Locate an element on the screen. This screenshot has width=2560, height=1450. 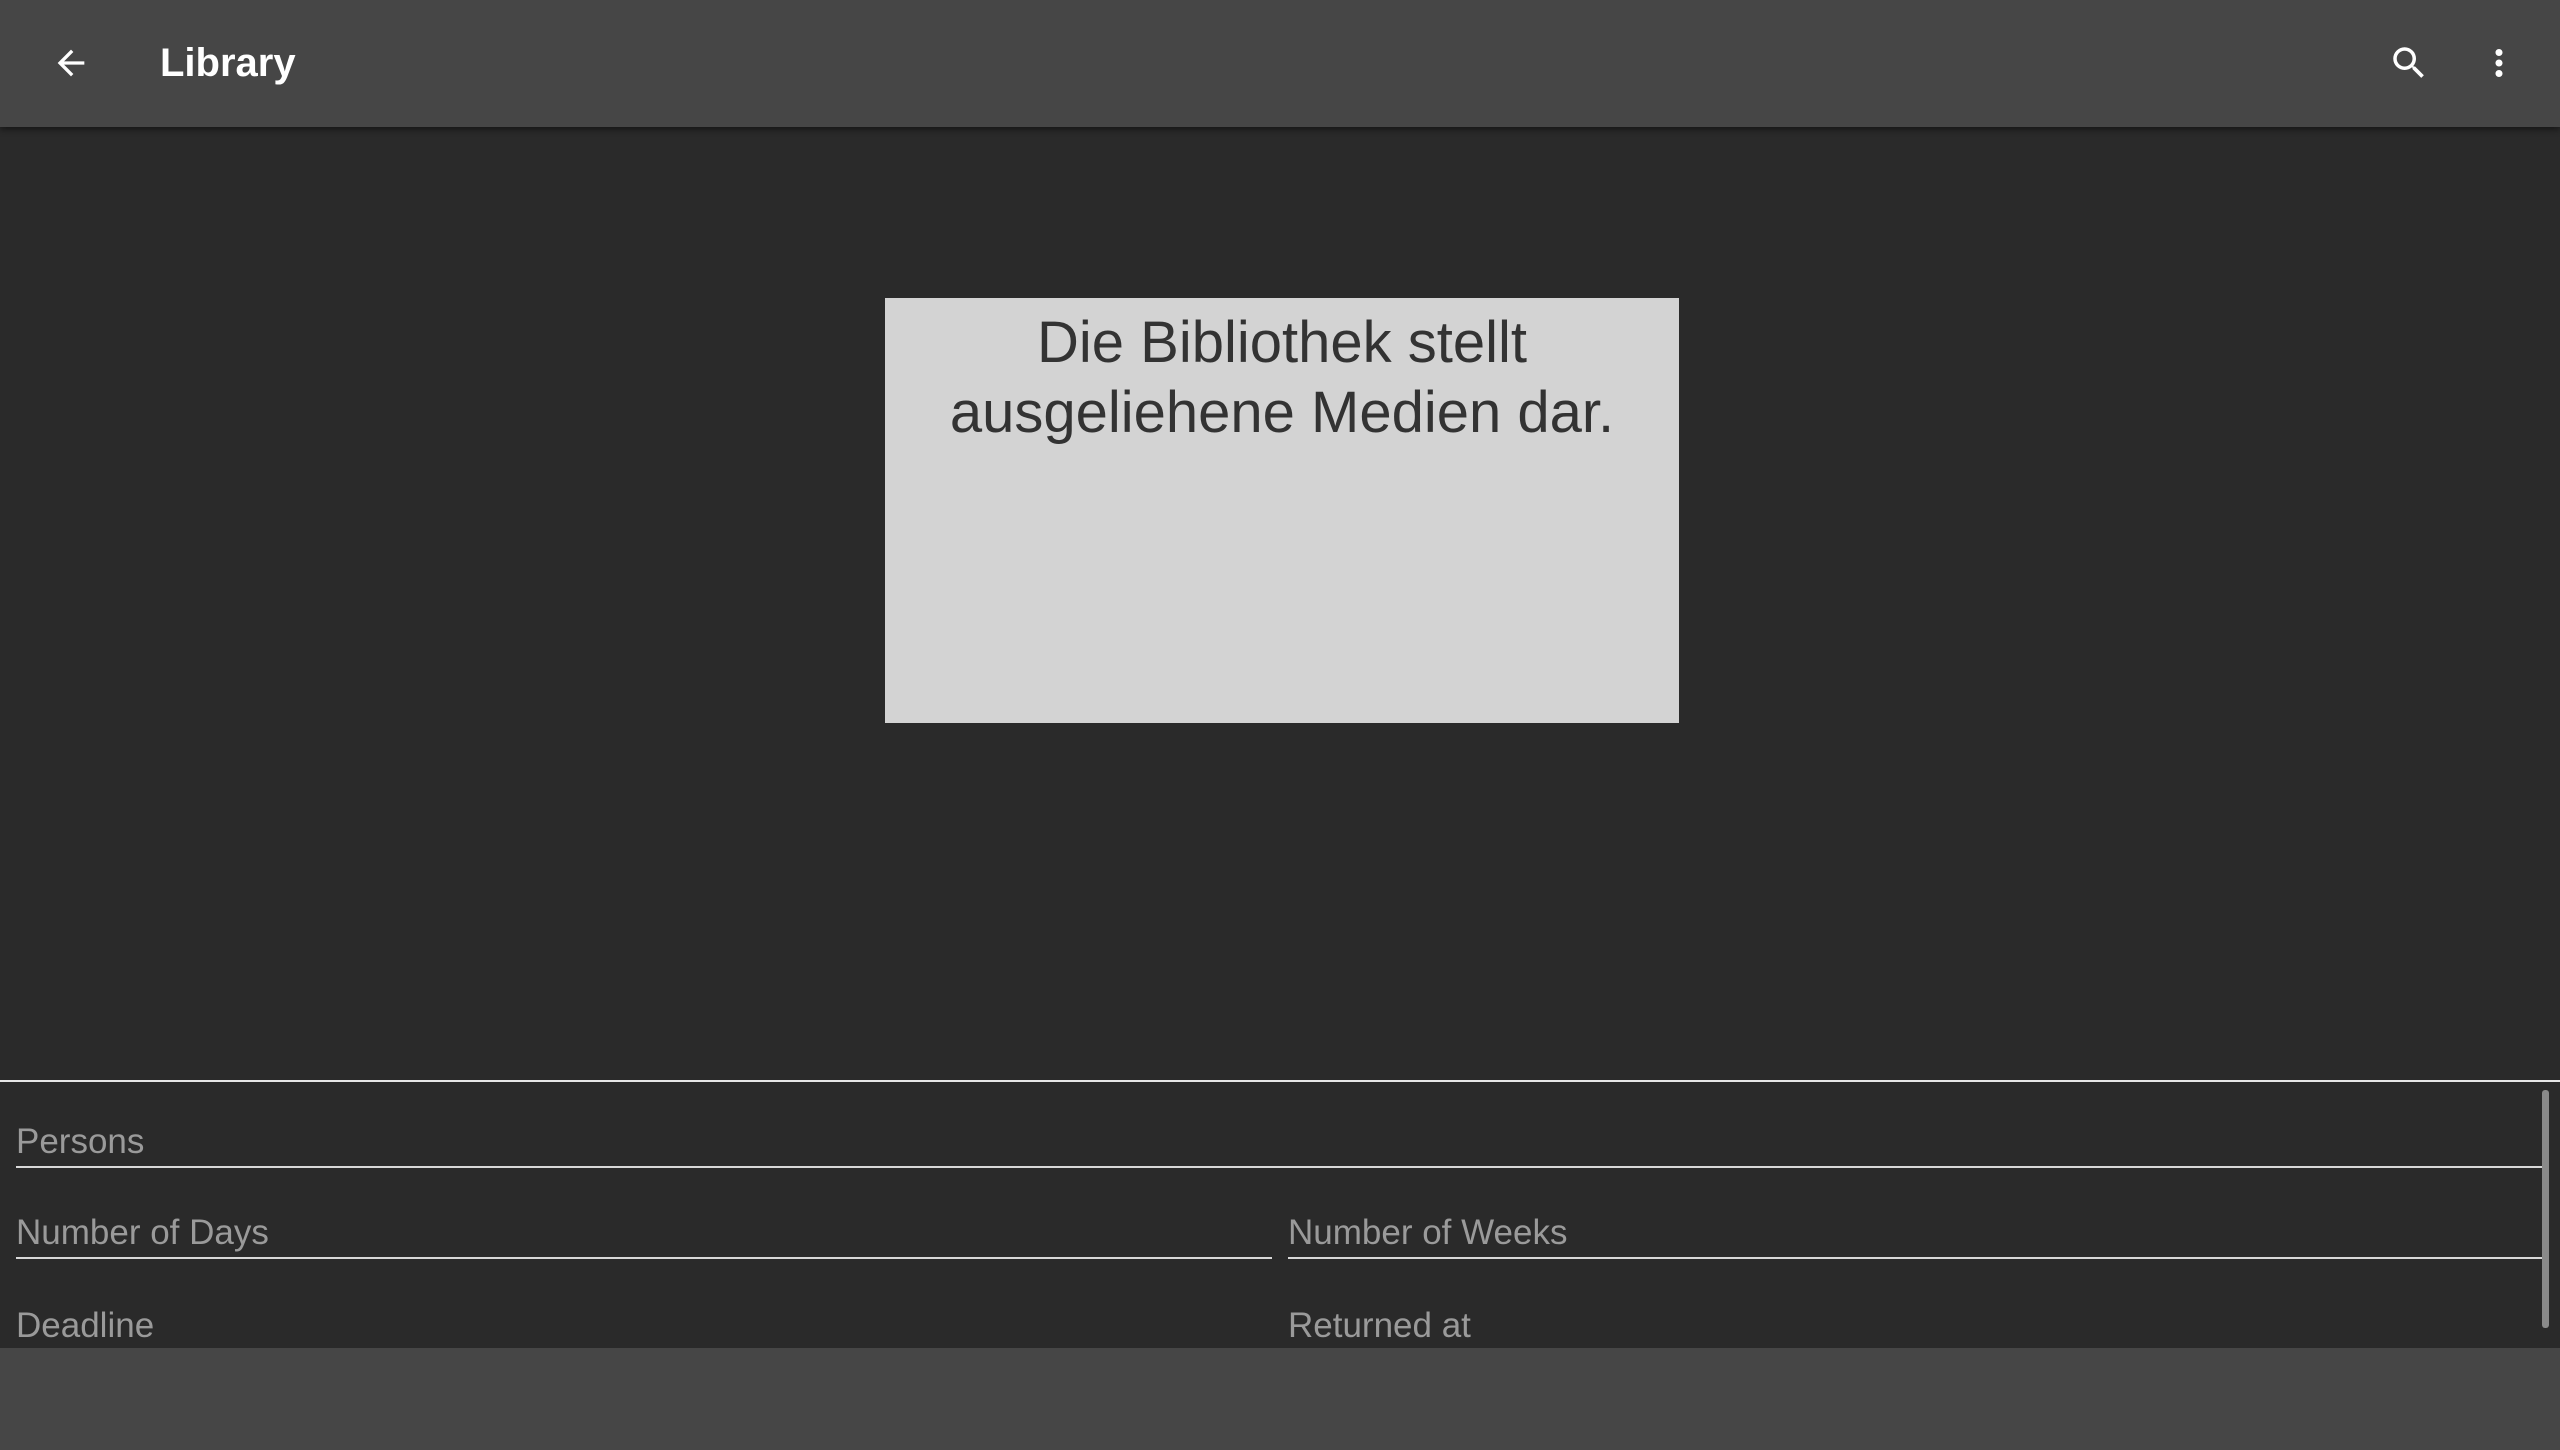
persons-field-label: Persons is located at coordinates (80, 1141).